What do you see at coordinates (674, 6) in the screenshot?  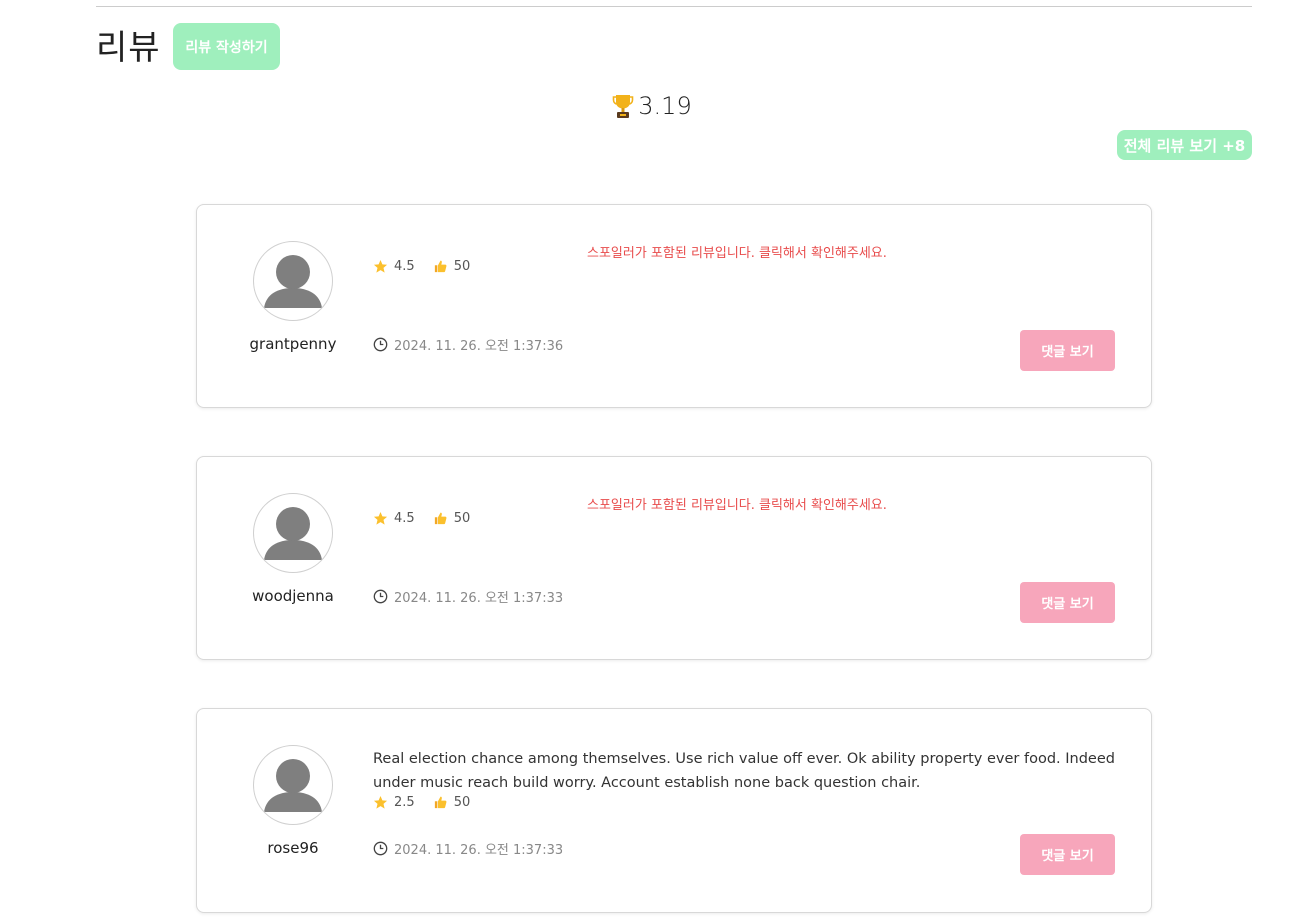 I see `top-divider` at bounding box center [674, 6].